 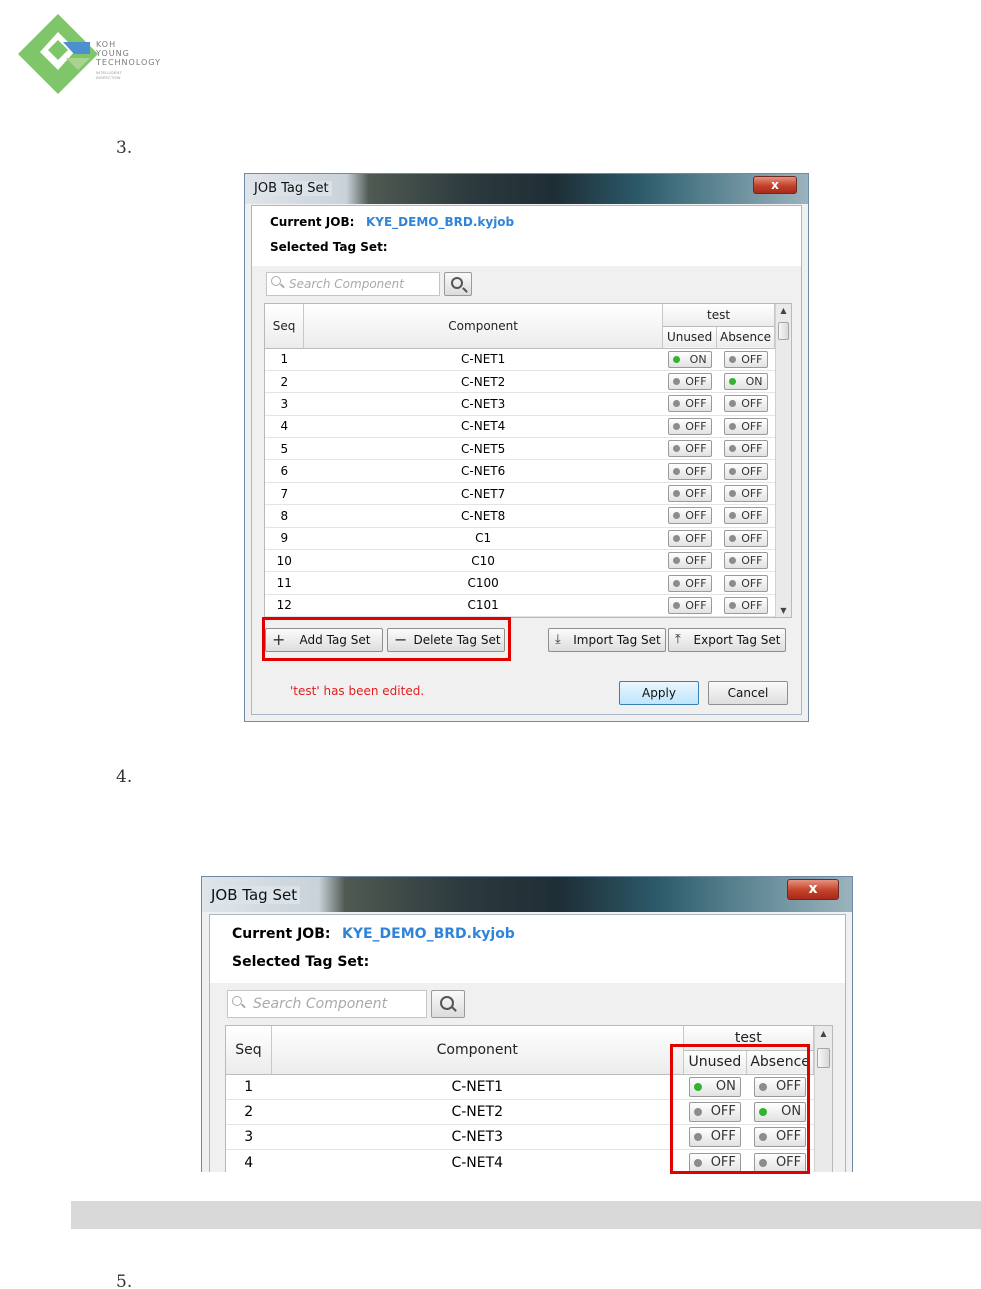 What do you see at coordinates (128, 53) in the screenshot?
I see `logo-wordmark: KOH YOUNG TECHNOLOGY` at bounding box center [128, 53].